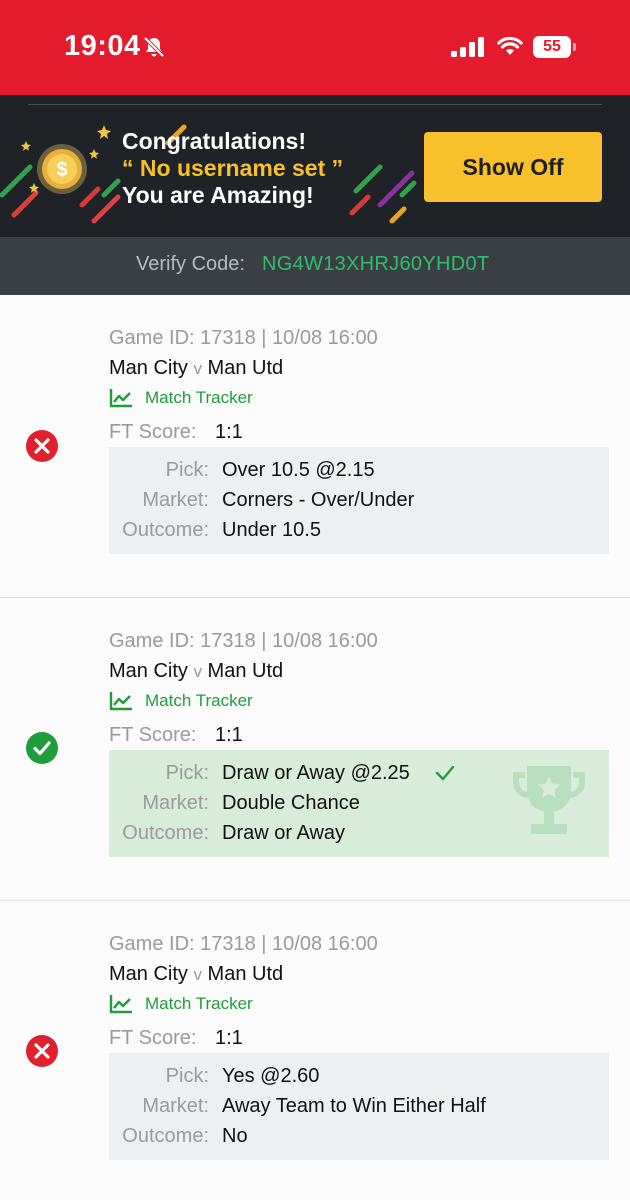  What do you see at coordinates (467, 47) in the screenshot?
I see `signal-icon` at bounding box center [467, 47].